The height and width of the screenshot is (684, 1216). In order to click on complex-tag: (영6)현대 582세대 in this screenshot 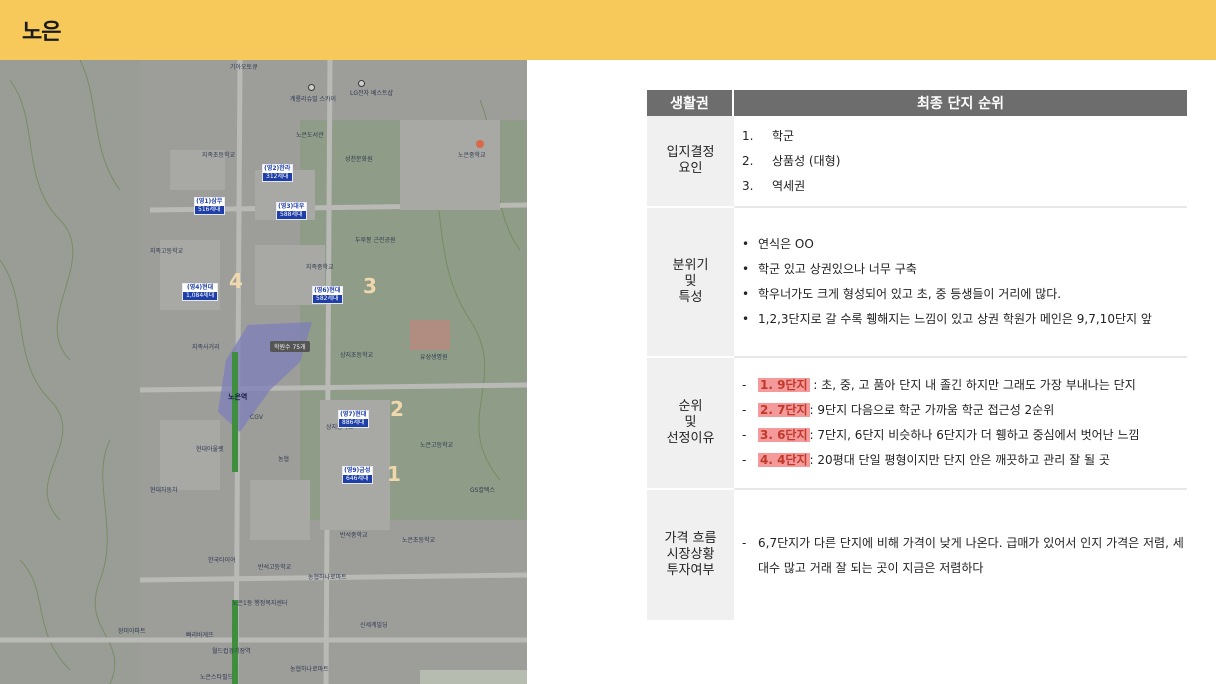, I will do `click(327, 295)`.